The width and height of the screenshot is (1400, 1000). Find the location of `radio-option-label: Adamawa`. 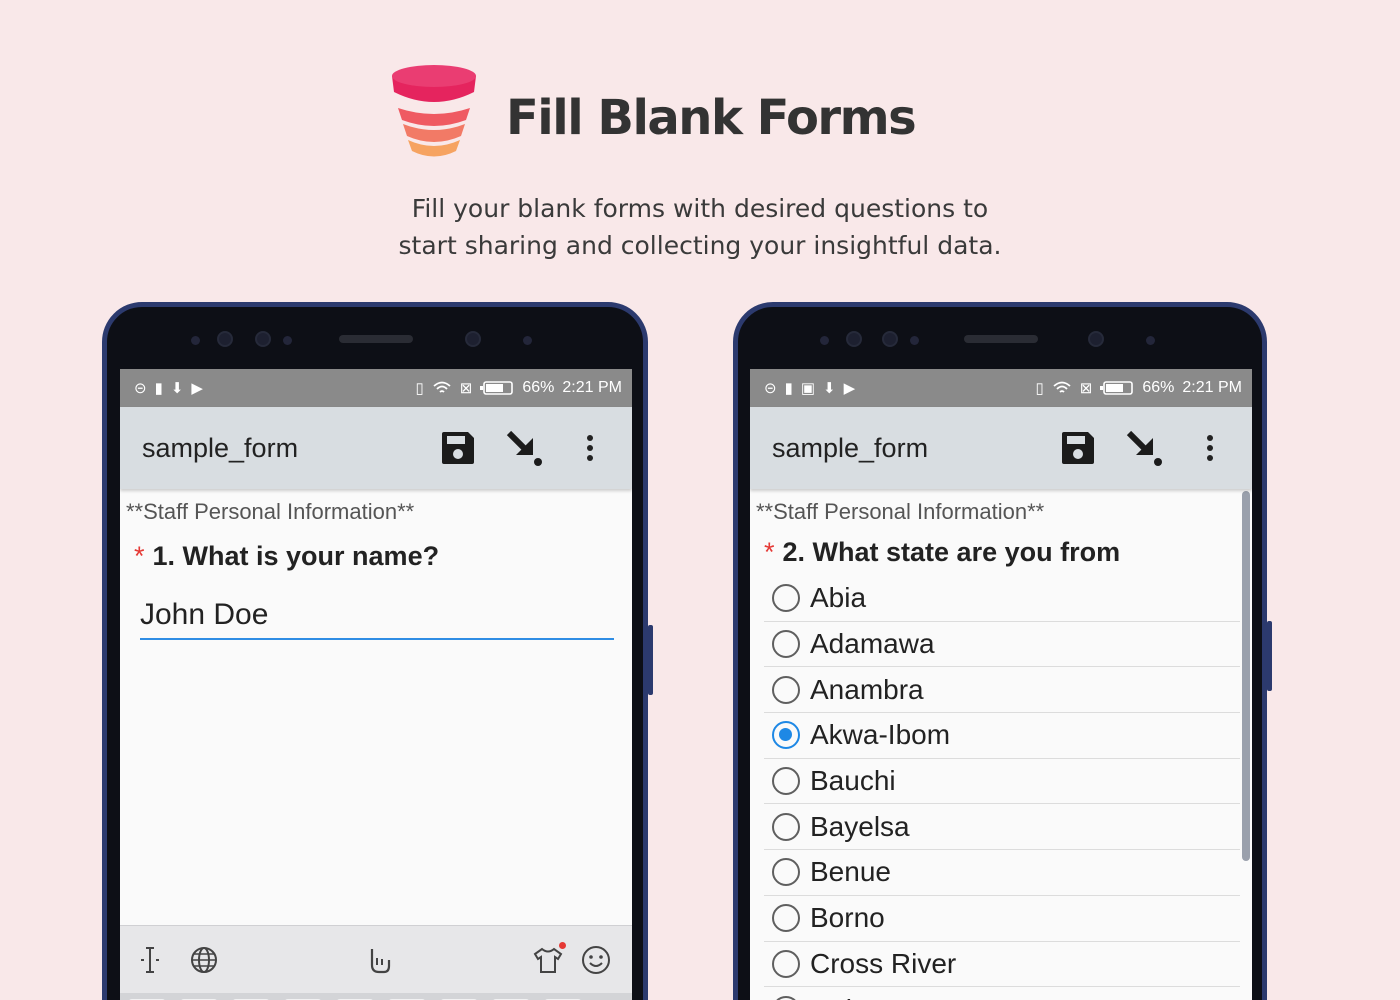

radio-option-label: Adamawa is located at coordinates (872, 644).